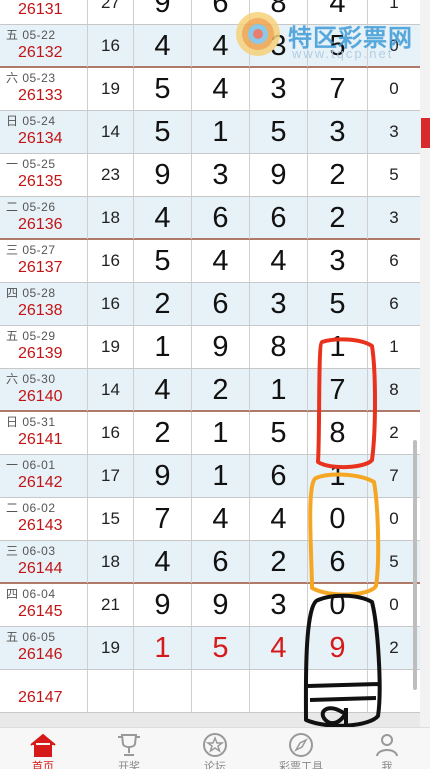 This screenshot has height=769, width=430. Describe the element at coordinates (111, 605) in the screenshot. I see `sum-value: 21` at that location.